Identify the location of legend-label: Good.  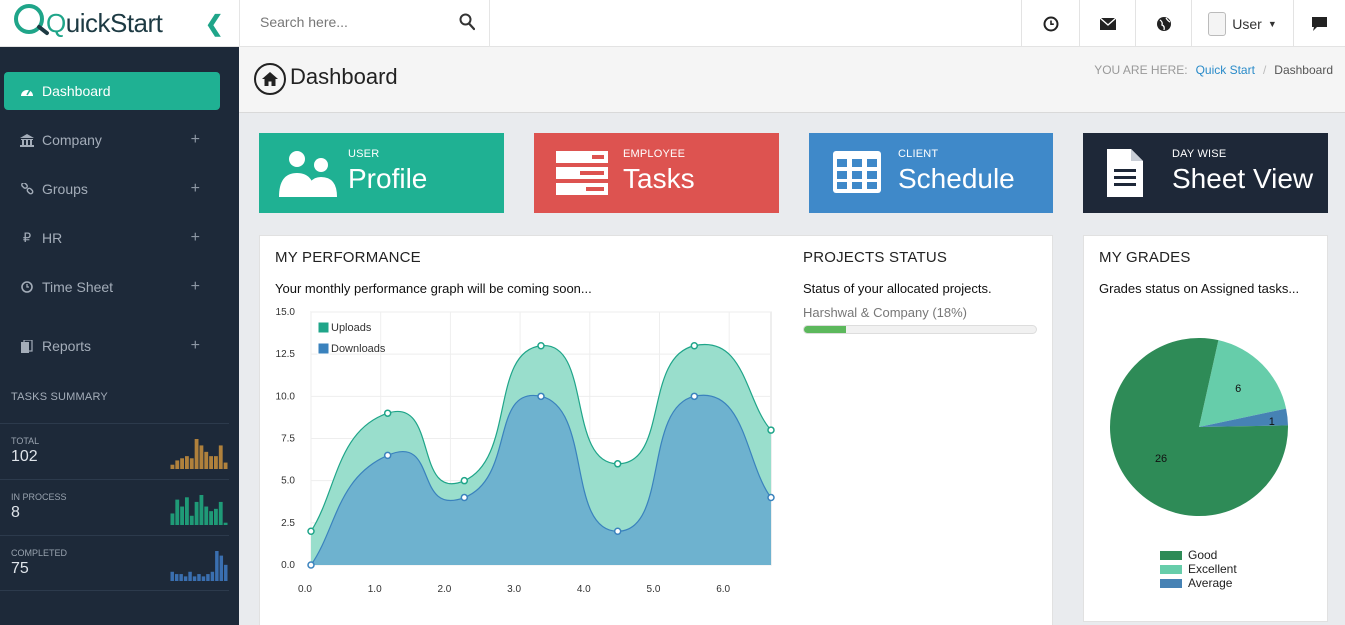
(1203, 555).